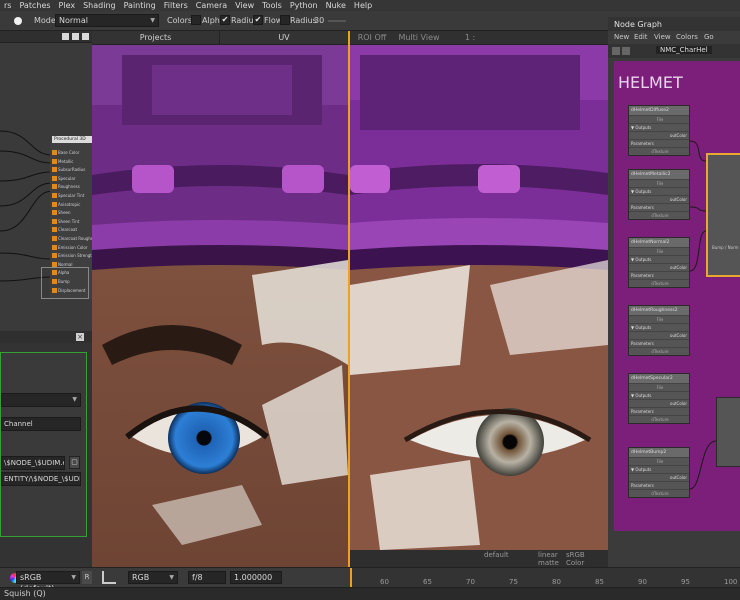 This screenshot has height=600, width=740. I want to click on ng-menu-new: New, so click(621, 37).